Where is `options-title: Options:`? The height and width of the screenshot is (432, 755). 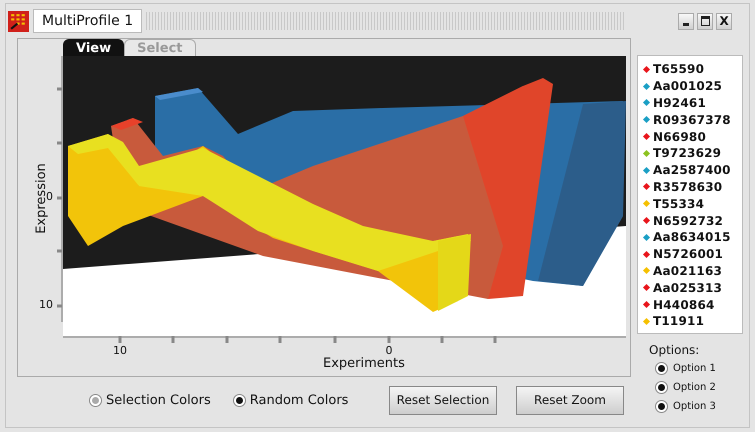 options-title: Options: is located at coordinates (674, 350).